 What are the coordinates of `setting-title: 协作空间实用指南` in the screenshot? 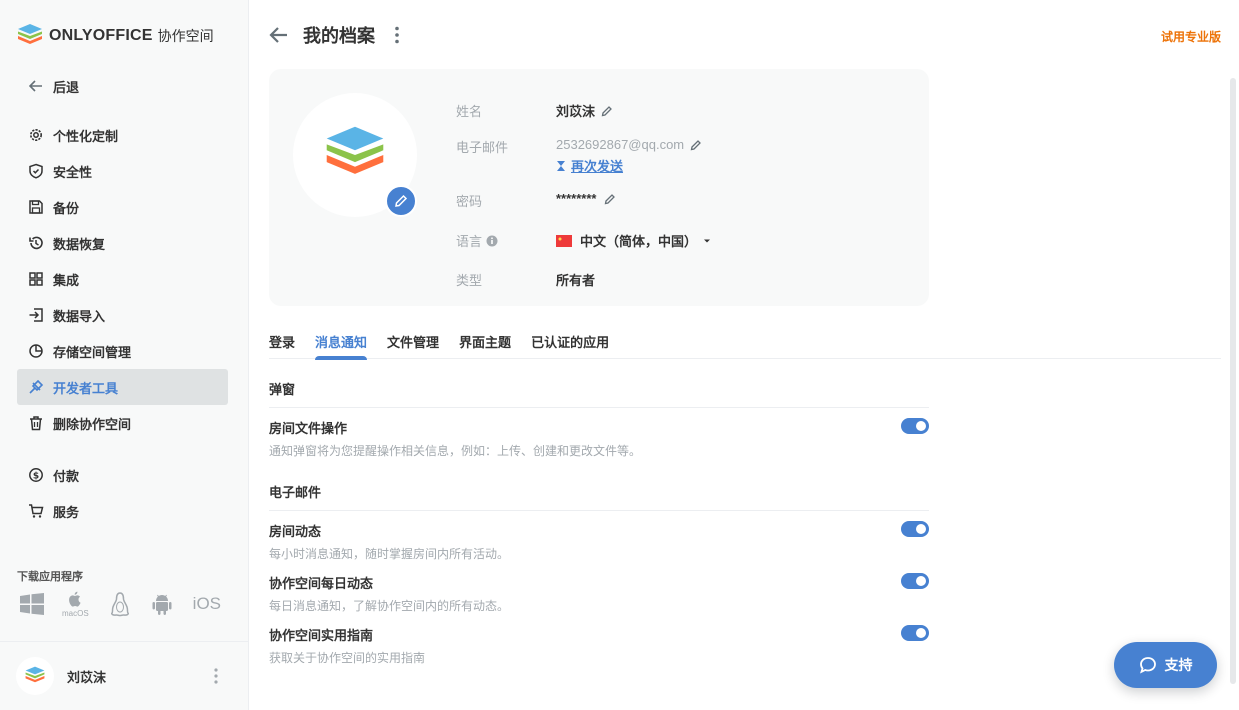 It's located at (321, 635).